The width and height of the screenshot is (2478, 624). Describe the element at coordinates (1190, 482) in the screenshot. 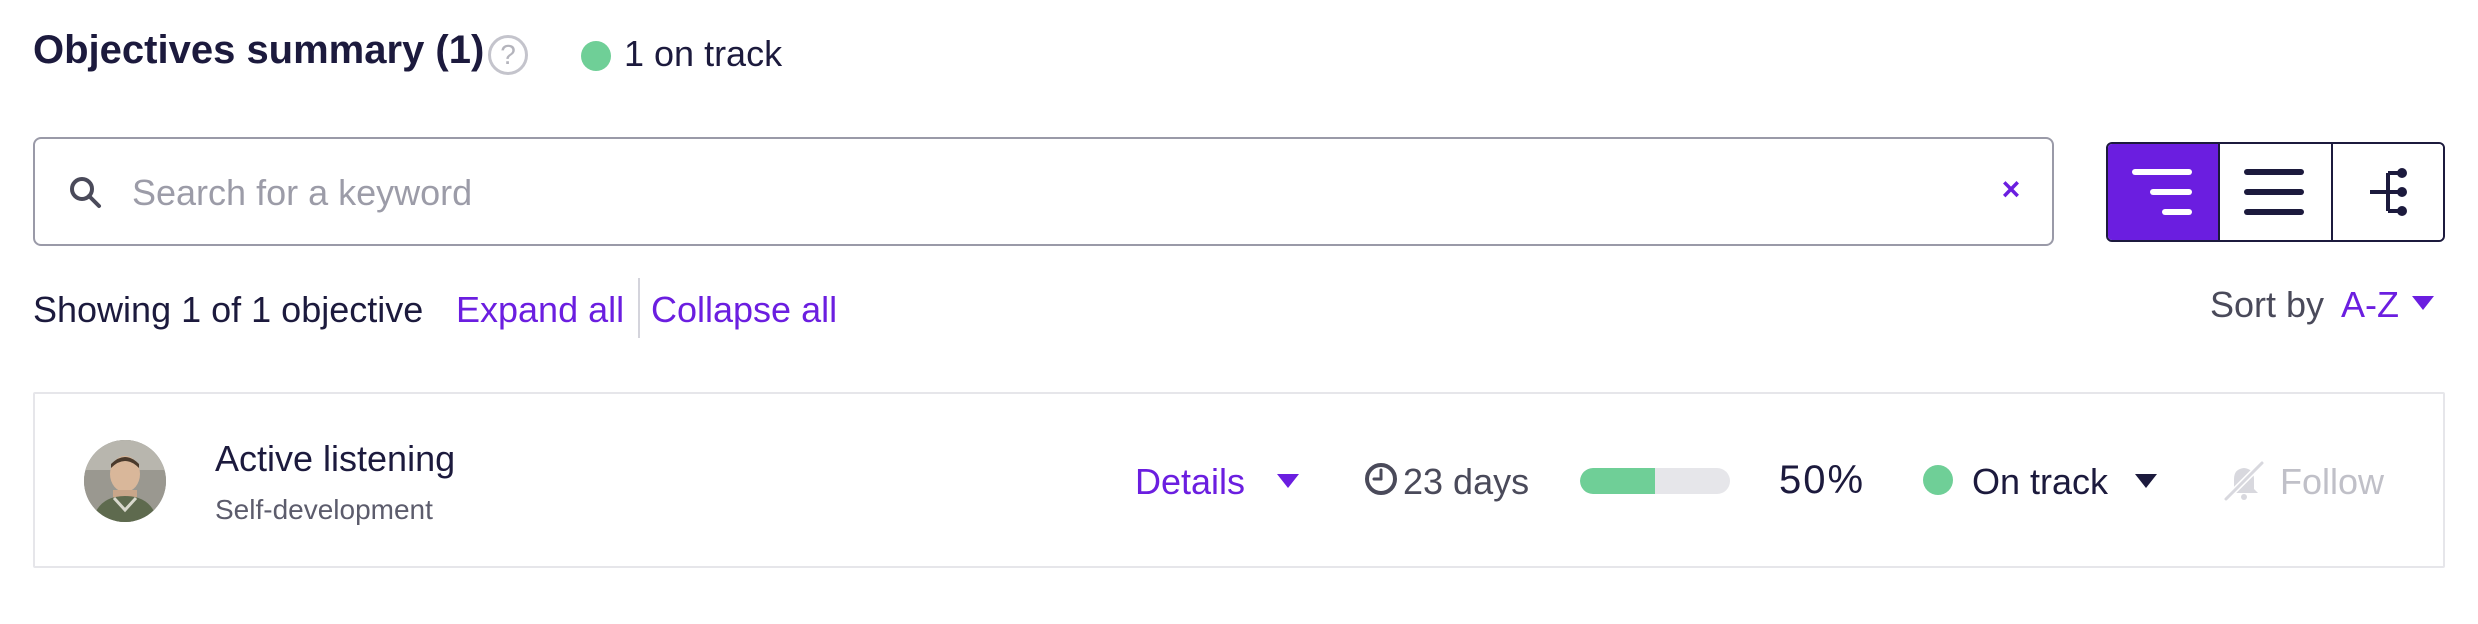

I see `details-dropdown: Details` at that location.